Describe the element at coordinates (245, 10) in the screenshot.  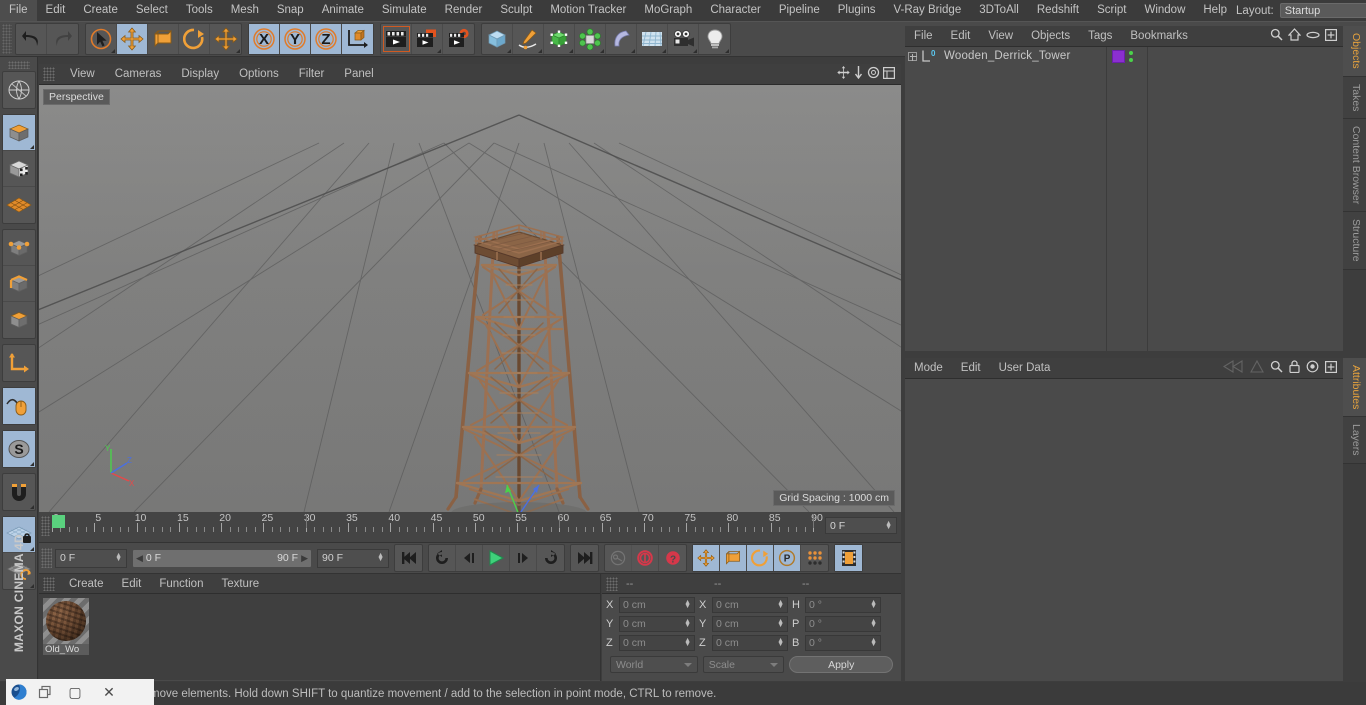
I see `menu-item-mesh: Mesh` at that location.